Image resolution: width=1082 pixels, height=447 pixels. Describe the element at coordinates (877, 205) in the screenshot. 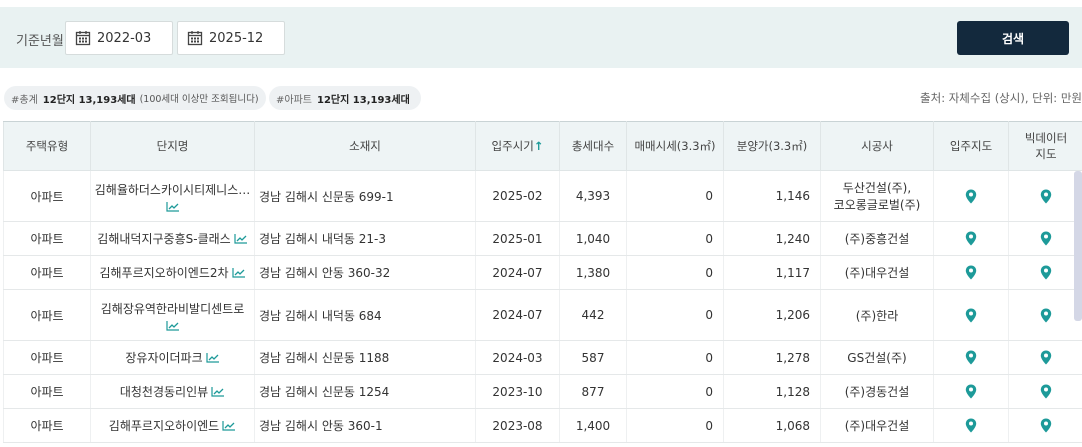

I see `builder-text-line2: 코오롱글로벌(주)` at that location.